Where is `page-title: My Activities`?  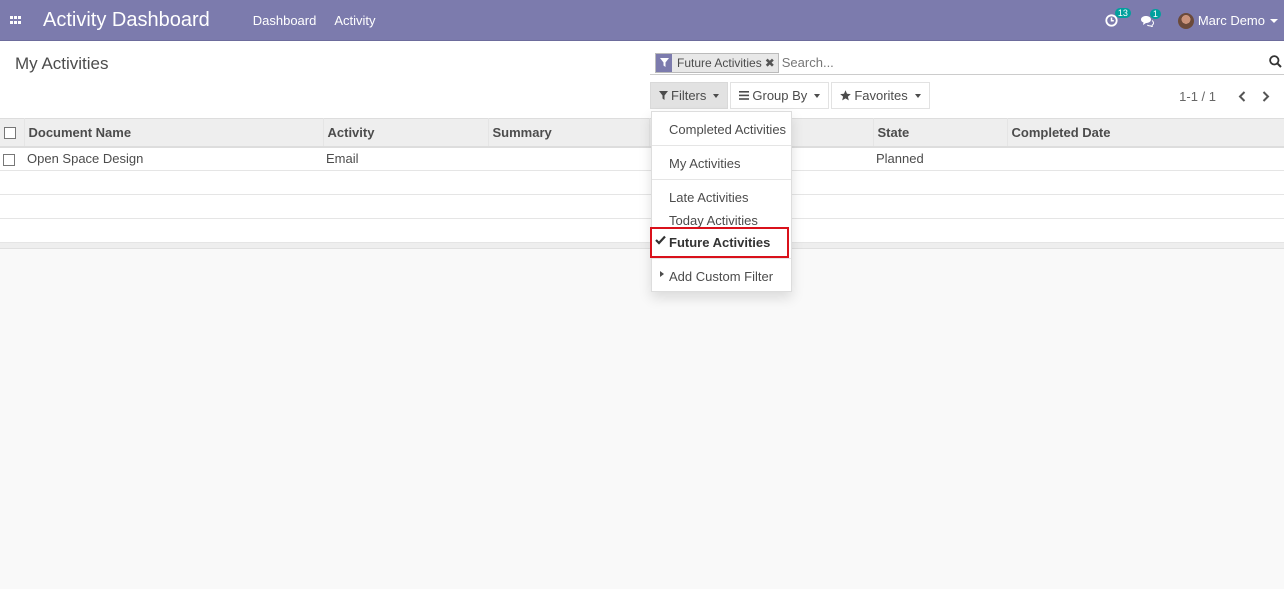 page-title: My Activities is located at coordinates (62, 63).